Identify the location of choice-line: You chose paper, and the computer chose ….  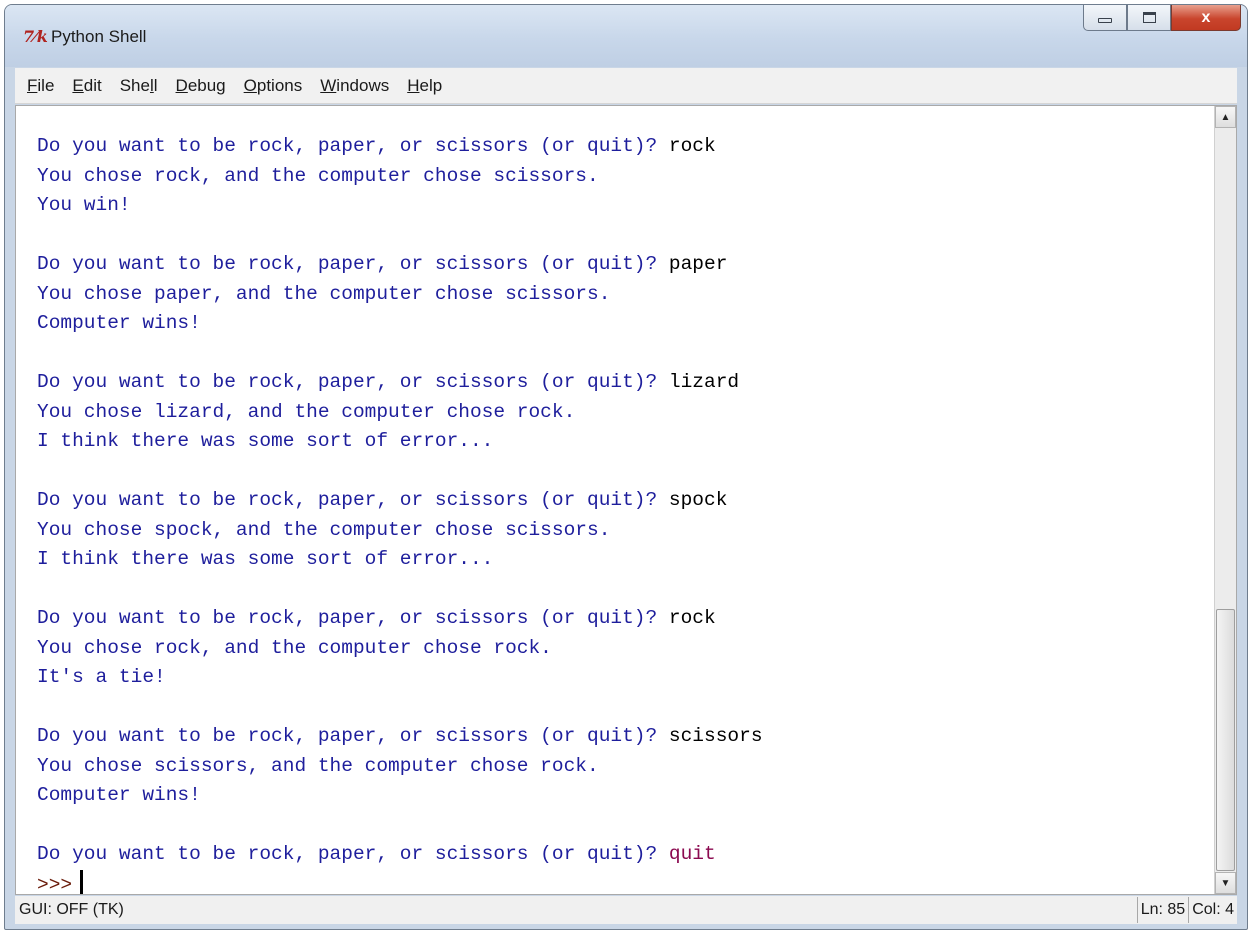
(625, 295).